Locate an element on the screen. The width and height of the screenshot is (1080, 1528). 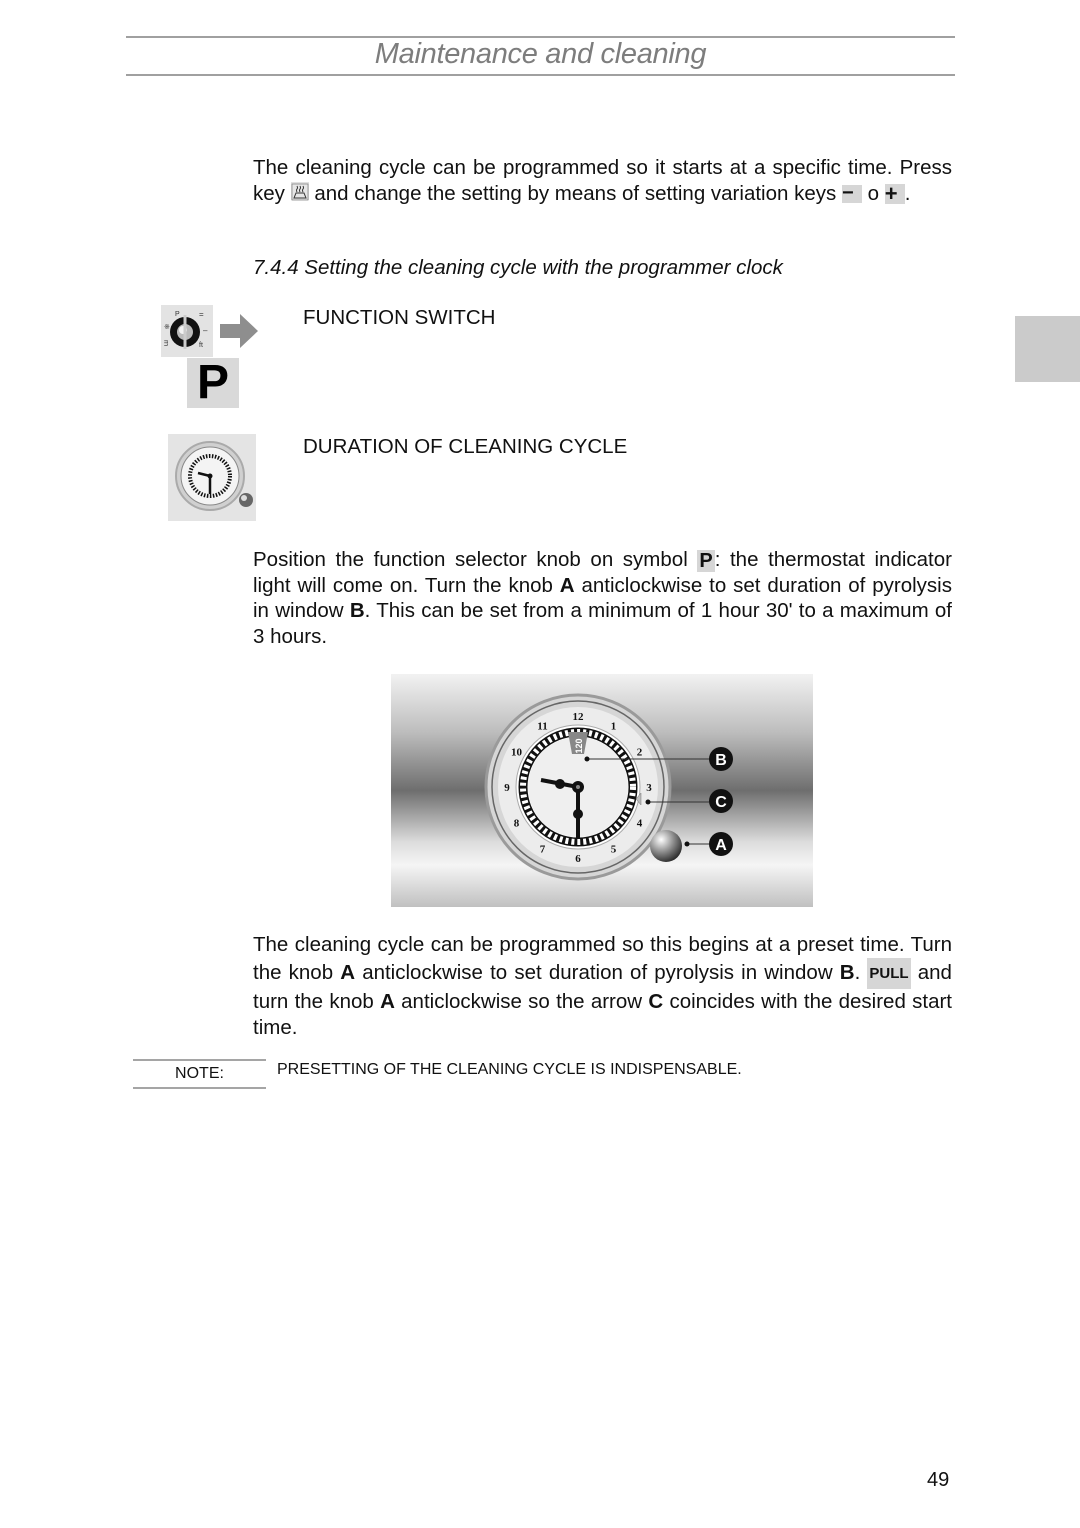
clock-numeral: 9 is located at coordinates (507, 788).